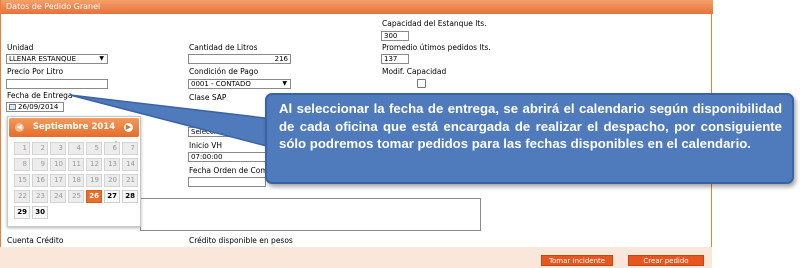  Describe the element at coordinates (221, 84) in the screenshot. I see `condicion-pago-value: 0001 - CONTADO` at that location.